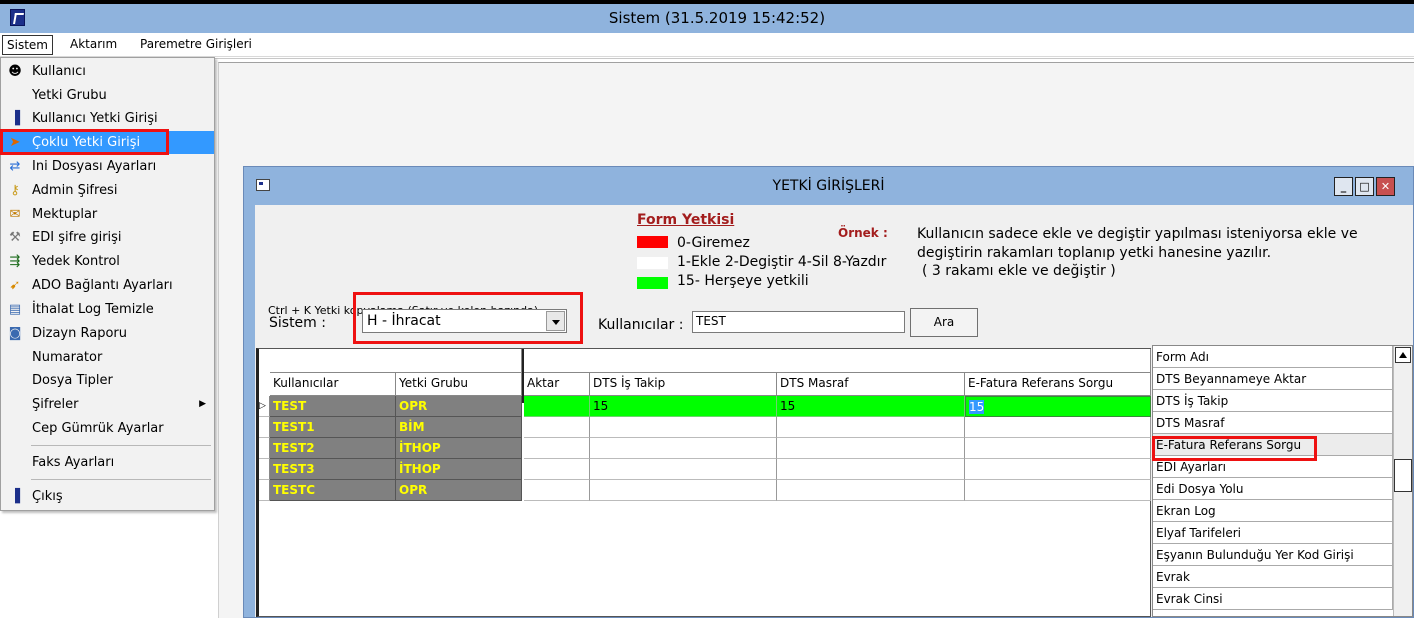  What do you see at coordinates (683, 384) in the screenshot?
I see `grid-header-dts-is-takip: DTS İş Takip` at bounding box center [683, 384].